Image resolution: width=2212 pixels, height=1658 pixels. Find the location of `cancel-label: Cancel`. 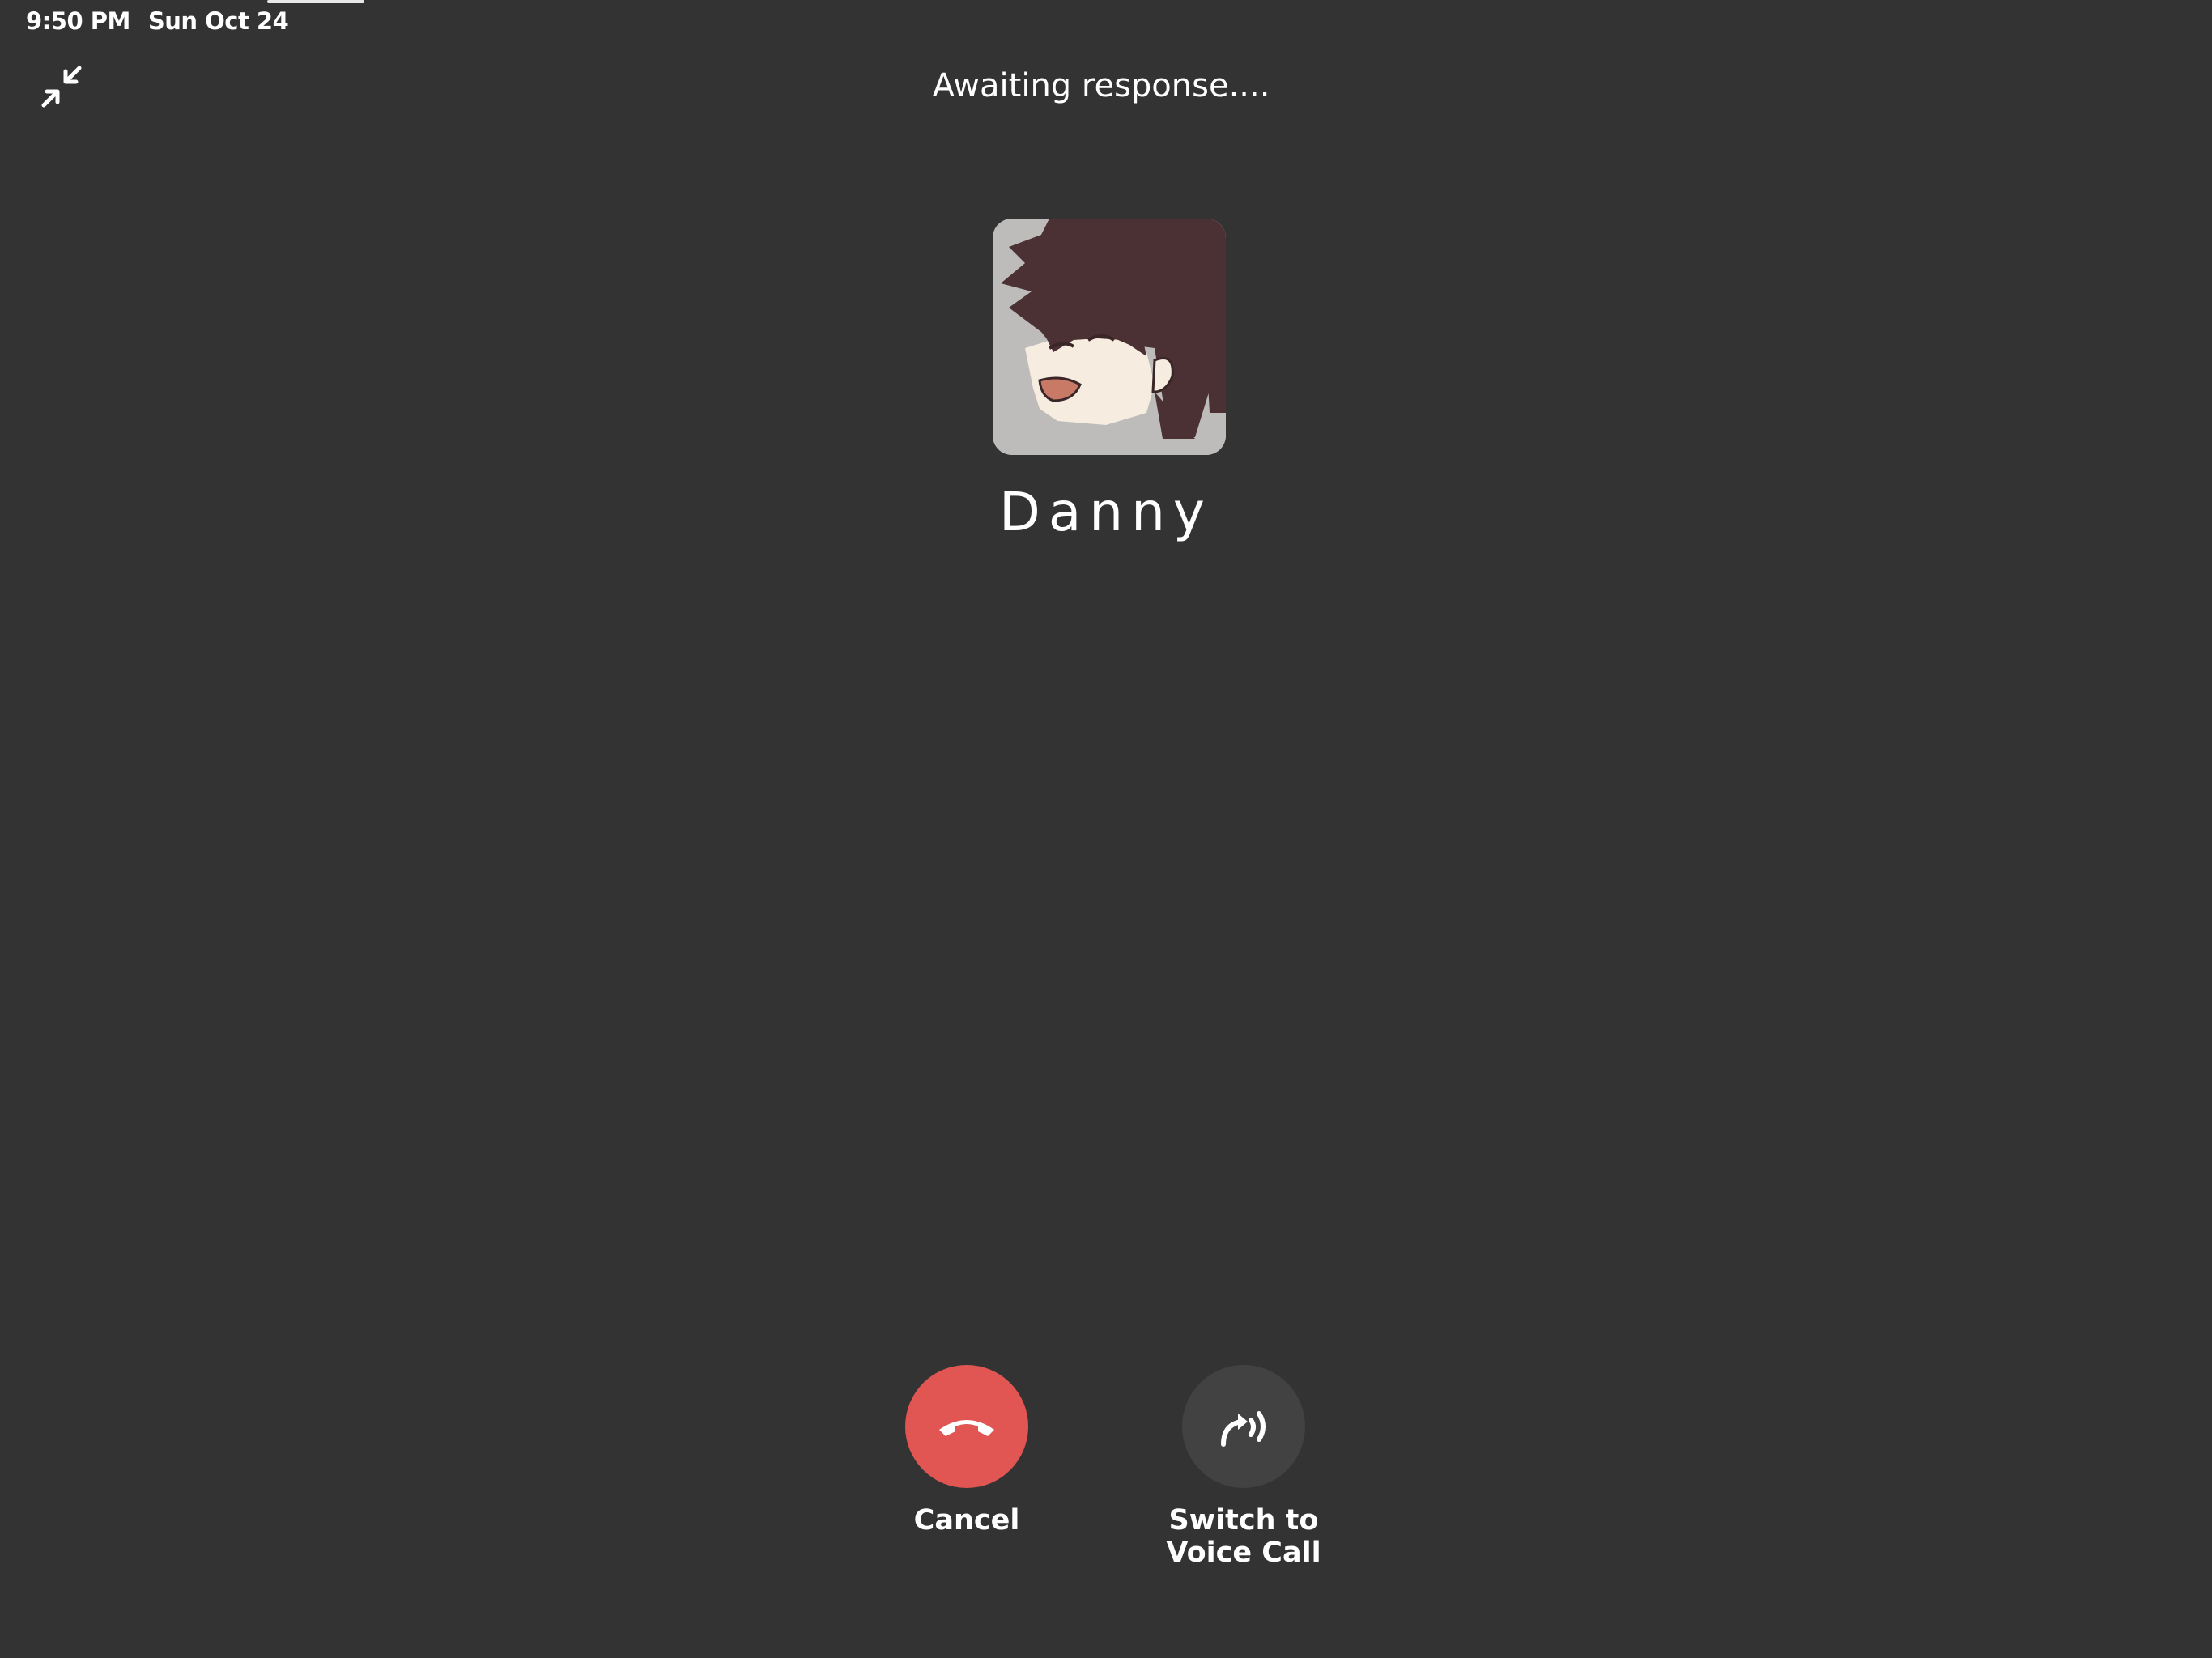

cancel-label: Cancel is located at coordinates (967, 1520).